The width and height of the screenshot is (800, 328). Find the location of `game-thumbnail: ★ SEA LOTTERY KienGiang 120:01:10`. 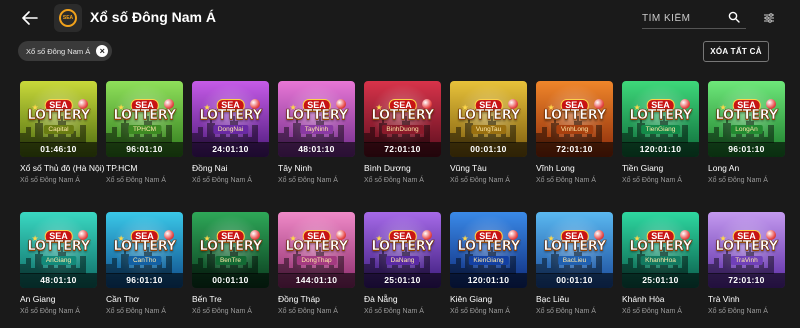

game-thumbnail: ★ SEA LOTTERY KienGiang 120:01:10 is located at coordinates (488, 250).